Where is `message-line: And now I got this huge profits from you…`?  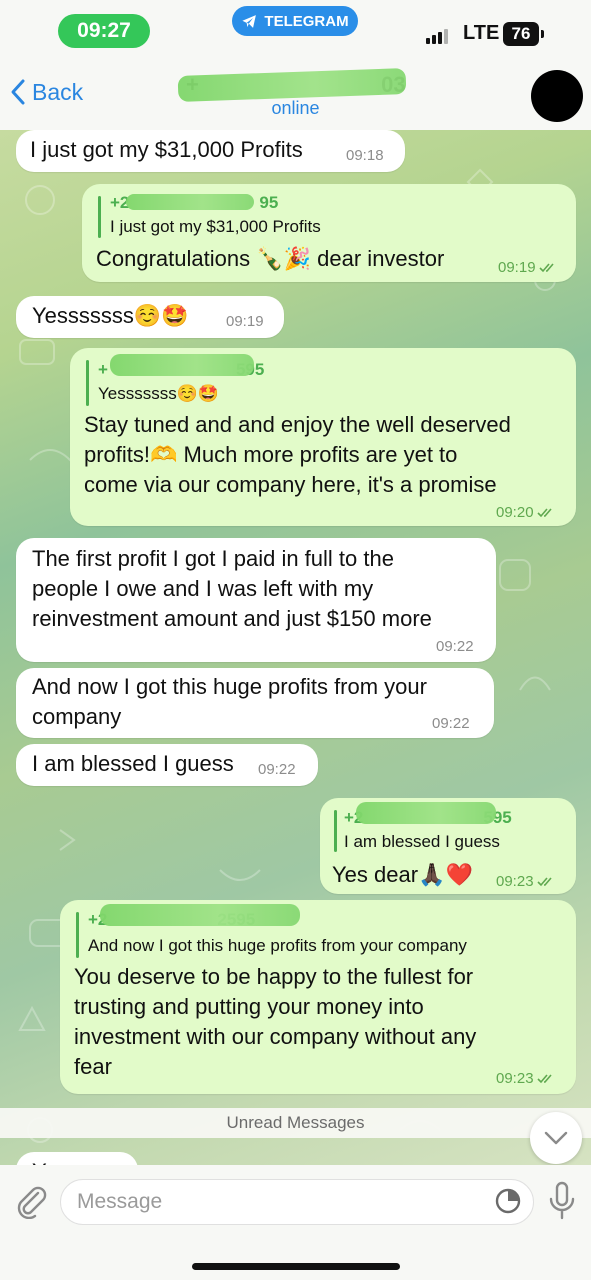
message-line: And now I got this huge profits from you… is located at coordinates (229, 686).